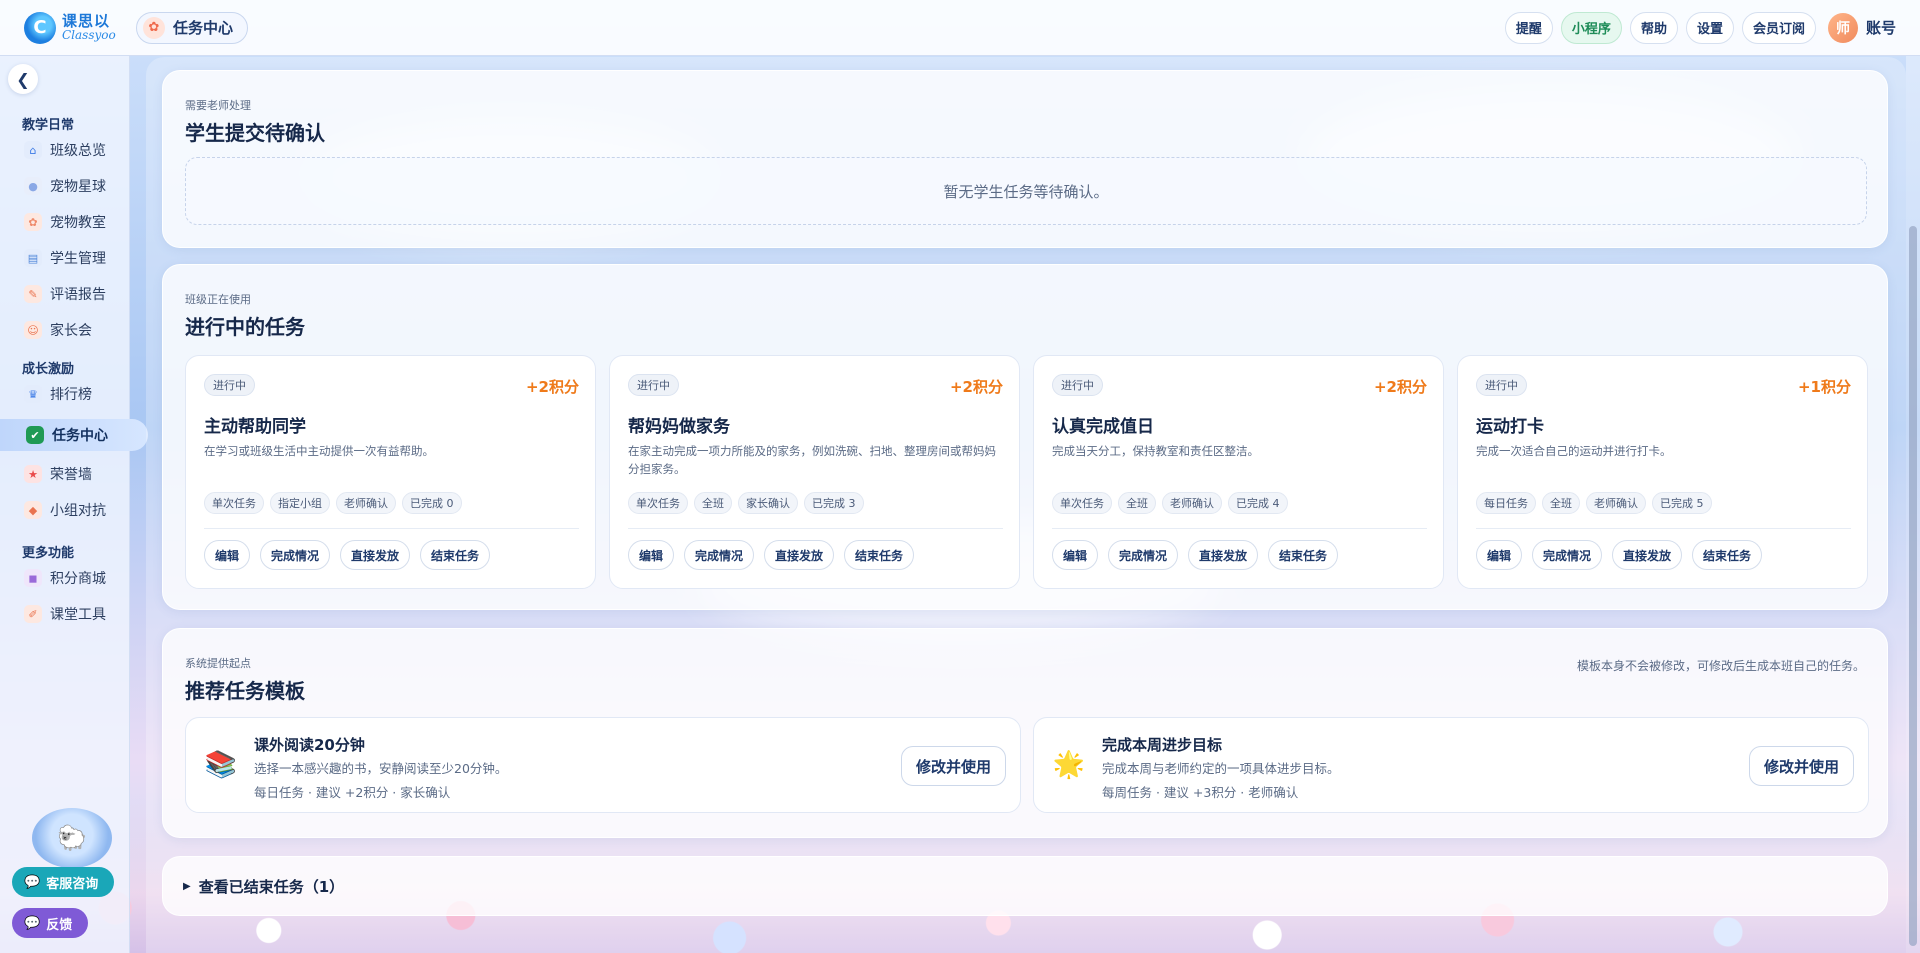 Image resolution: width=1920 pixels, height=953 pixels. What do you see at coordinates (63, 882) in the screenshot?
I see `customer-service-button: 💬 客服咨询` at bounding box center [63, 882].